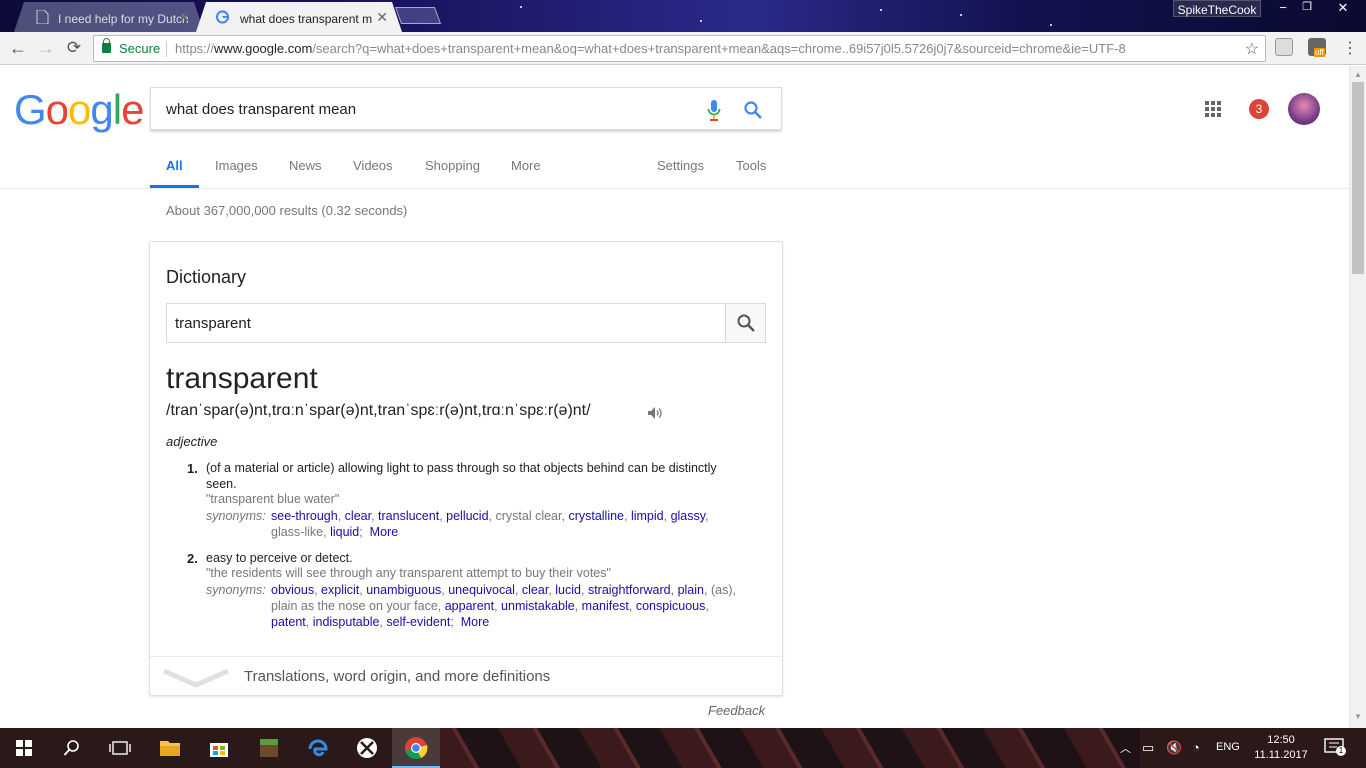  Describe the element at coordinates (466, 108) in the screenshot. I see `search-box: what does transparent mean` at that location.